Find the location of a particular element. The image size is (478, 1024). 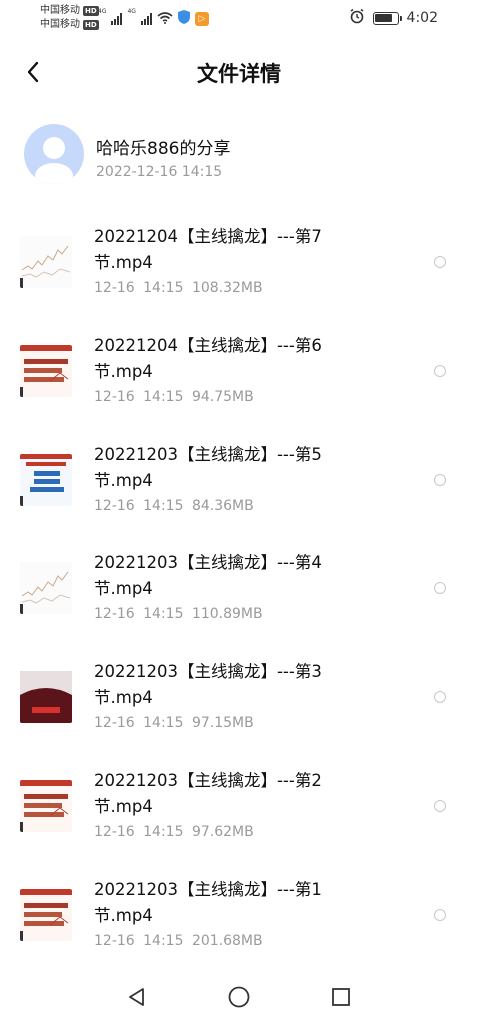

file-name: 20221203【主线擒龙】---第2节.mp4 is located at coordinates (208, 793).